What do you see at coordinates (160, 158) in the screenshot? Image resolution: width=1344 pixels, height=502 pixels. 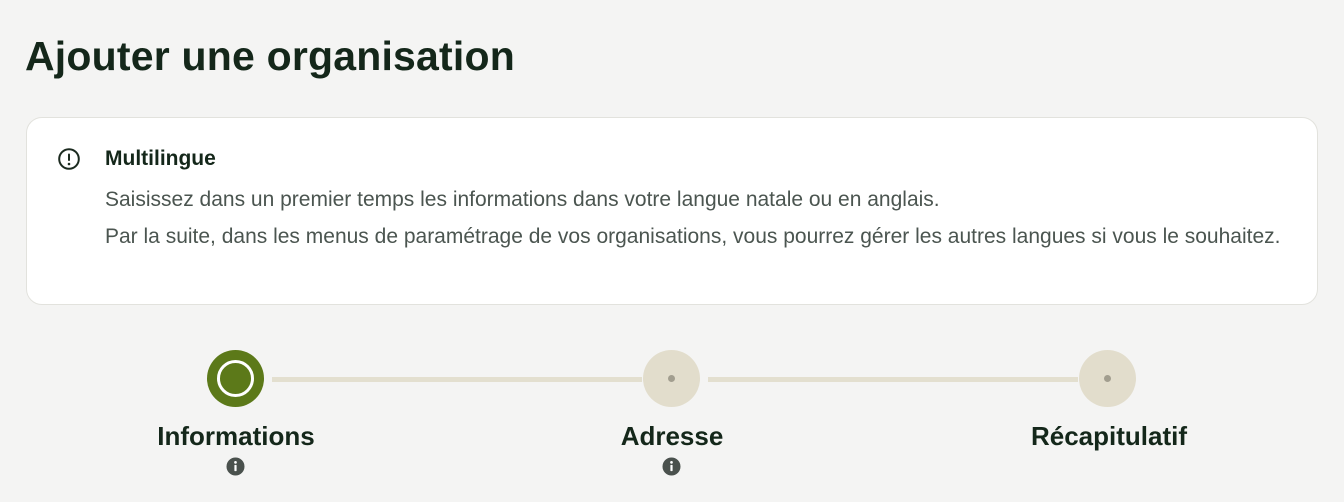 I see `notice-title: Multilingue` at bounding box center [160, 158].